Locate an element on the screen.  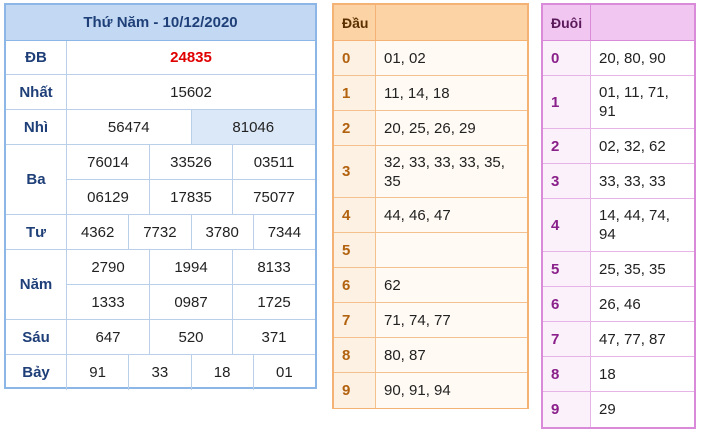
loto-row: 5 25, 35, 35 is located at coordinates (618, 269).